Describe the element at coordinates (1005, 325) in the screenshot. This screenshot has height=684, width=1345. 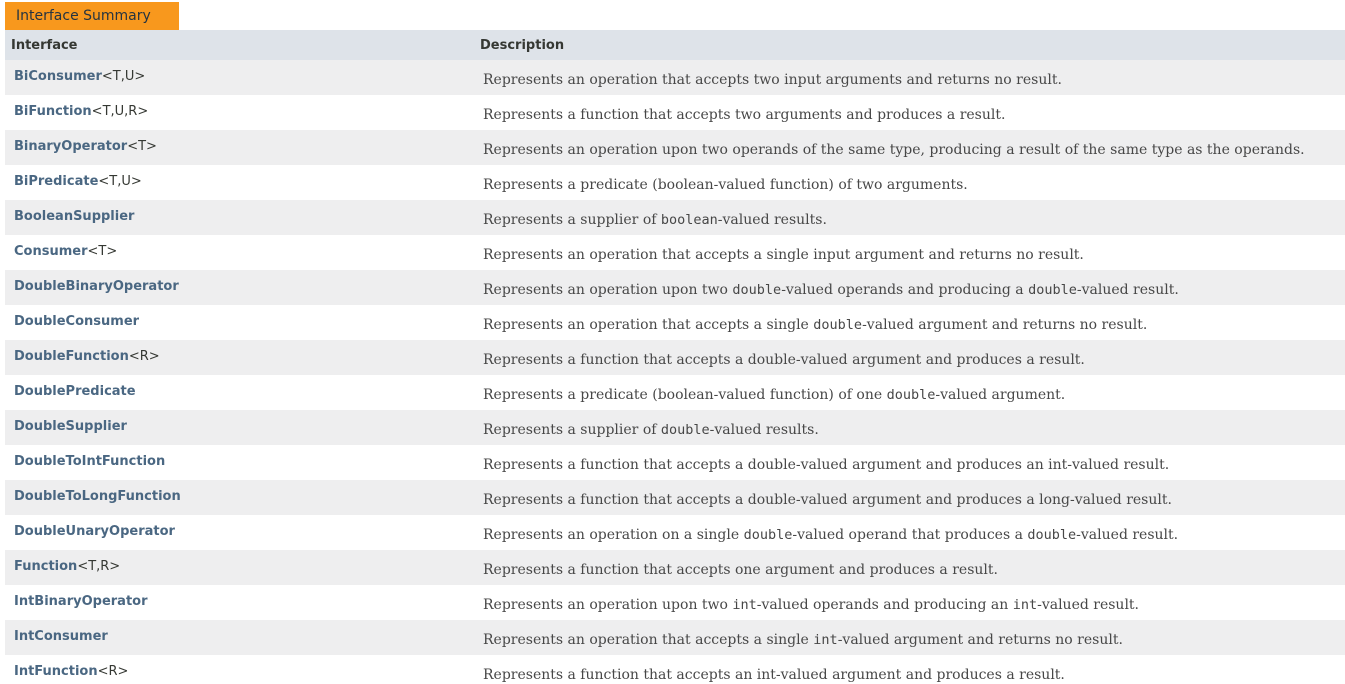
I see `description-text: -valued argument and returns no result.` at that location.